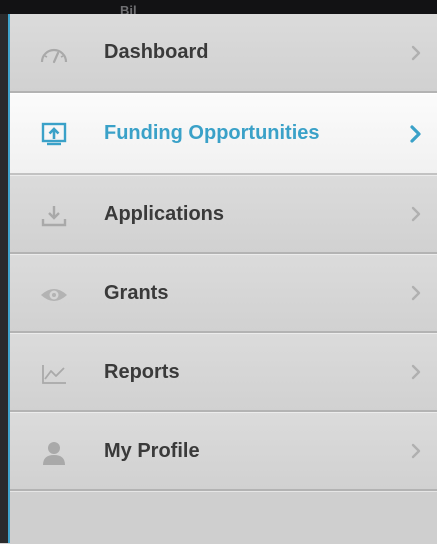 This screenshot has width=437, height=544. What do you see at coordinates (54, 134) in the screenshot?
I see `upload-box-icon` at bounding box center [54, 134].